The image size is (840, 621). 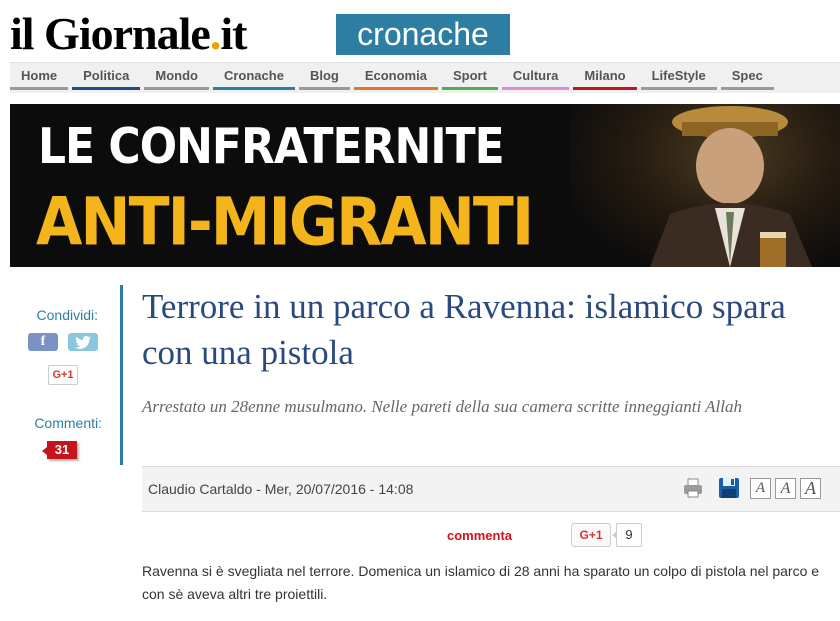 What do you see at coordinates (760, 488) in the screenshot?
I see `font-size-small-button: A` at bounding box center [760, 488].